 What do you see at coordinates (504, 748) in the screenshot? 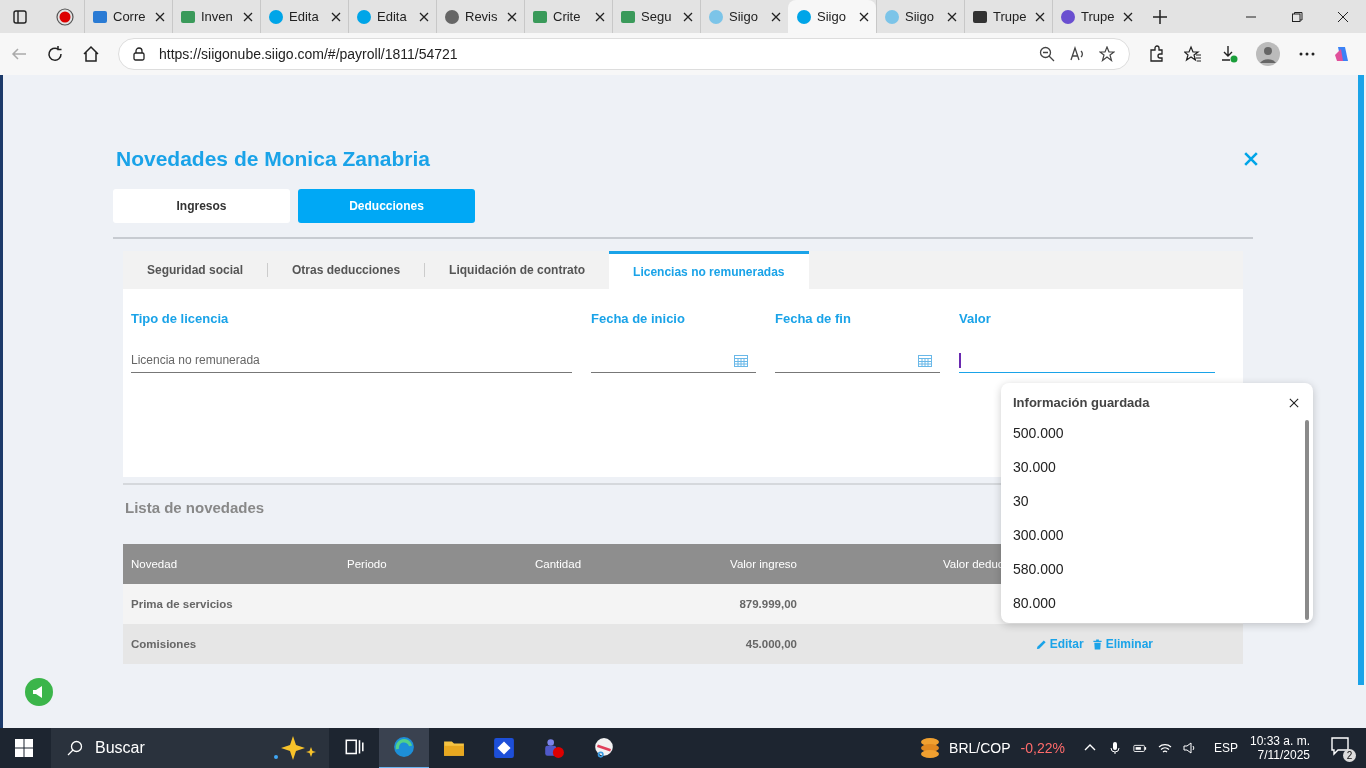
I see `diamond-app-icon` at bounding box center [504, 748].